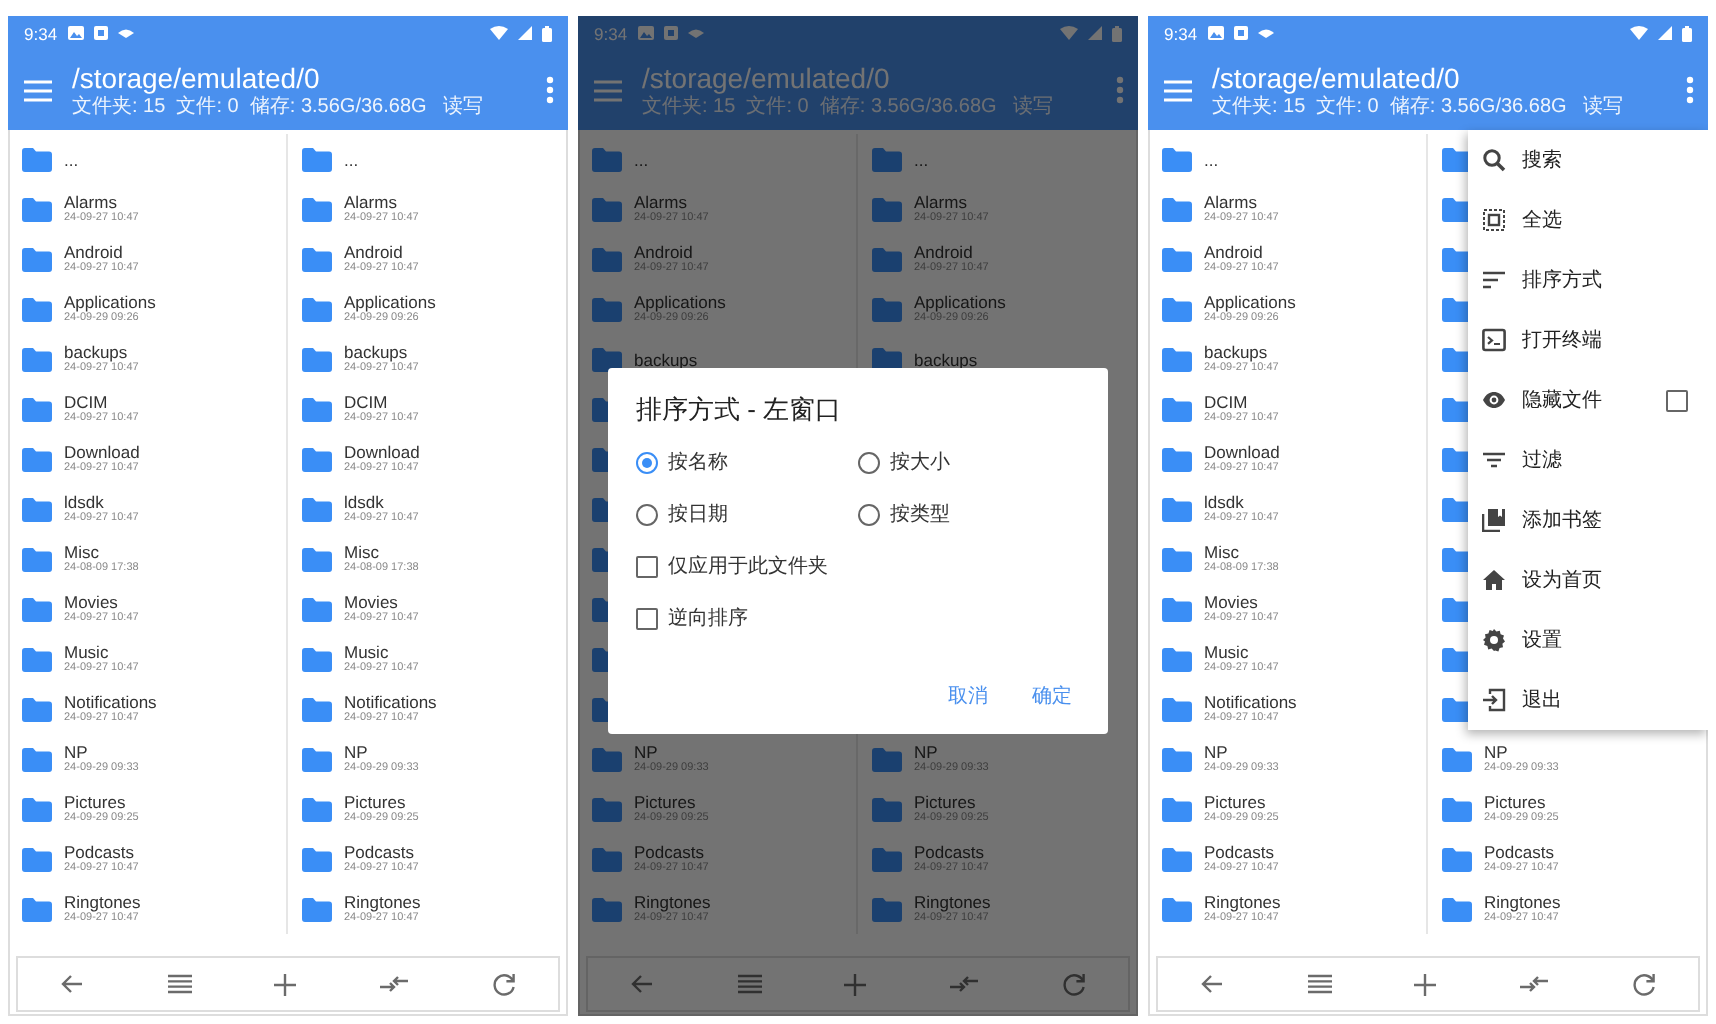 The height and width of the screenshot is (1024, 1716). I want to click on checkbox-option: 逆向排序, so click(858, 618).